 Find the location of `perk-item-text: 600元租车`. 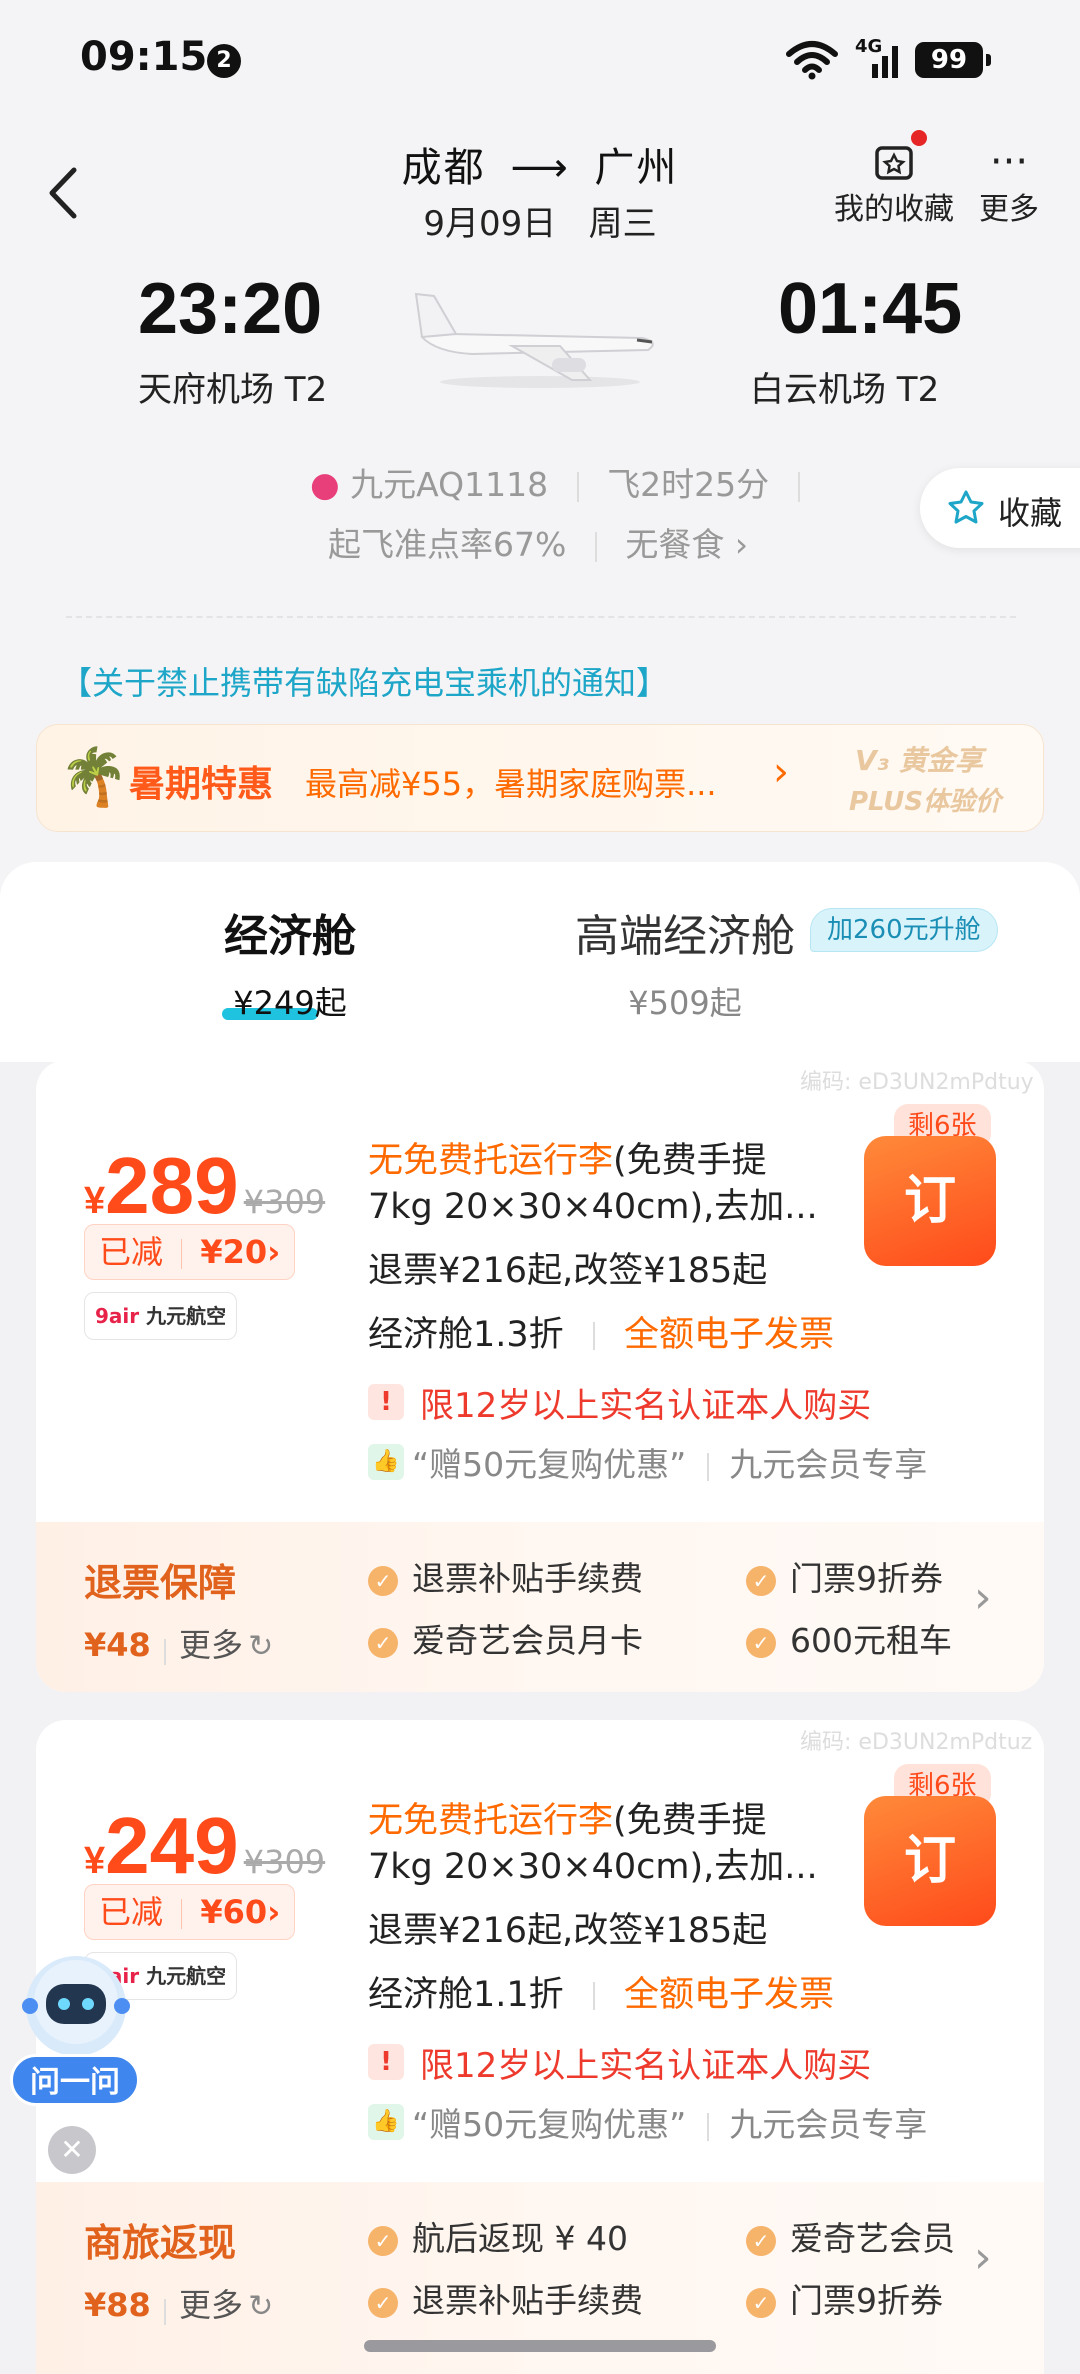

perk-item-text: 600元租车 is located at coordinates (871, 1640).